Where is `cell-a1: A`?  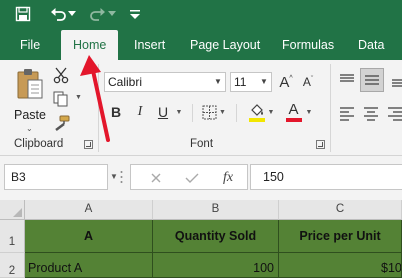 cell-a1: A is located at coordinates (89, 236).